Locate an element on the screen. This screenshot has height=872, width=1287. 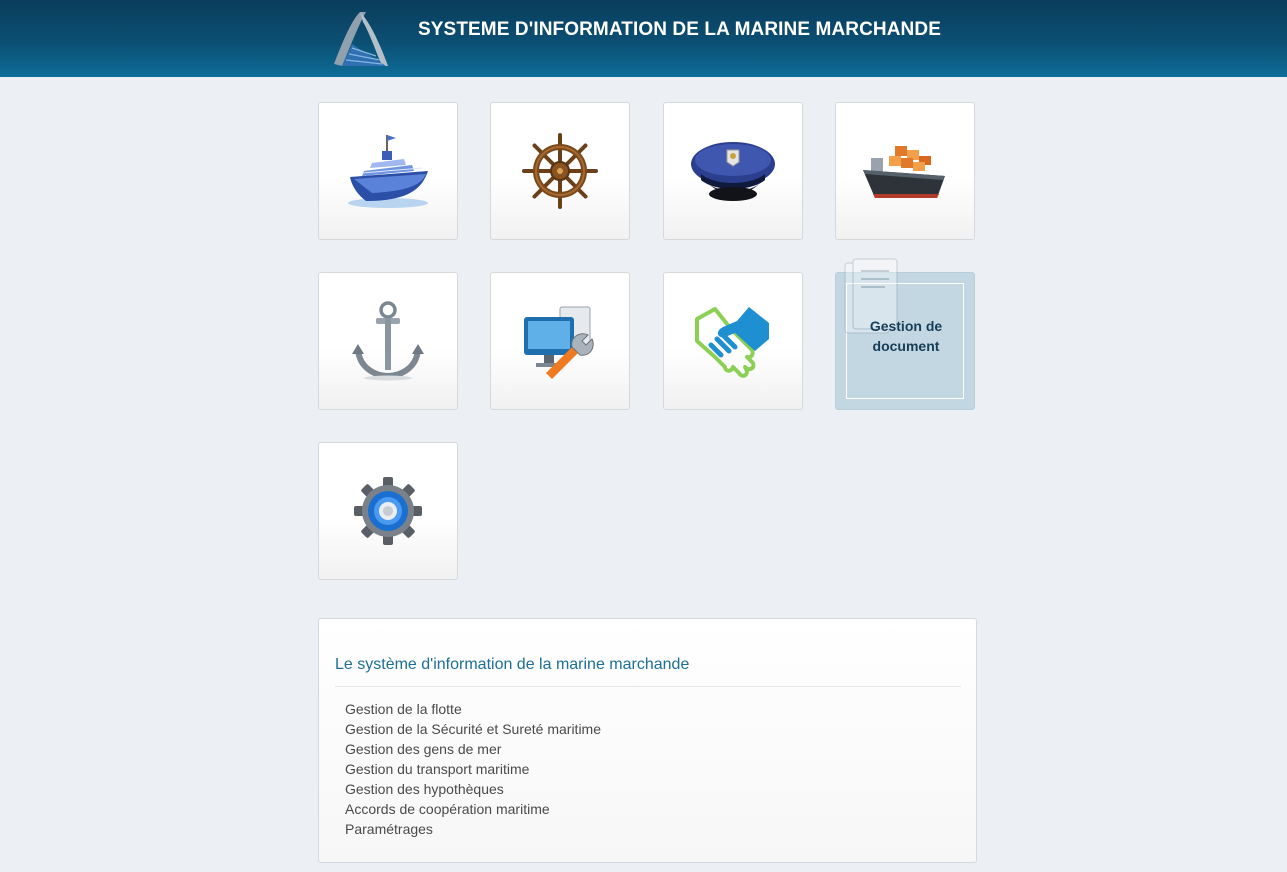
gear-icon is located at coordinates (388, 511).